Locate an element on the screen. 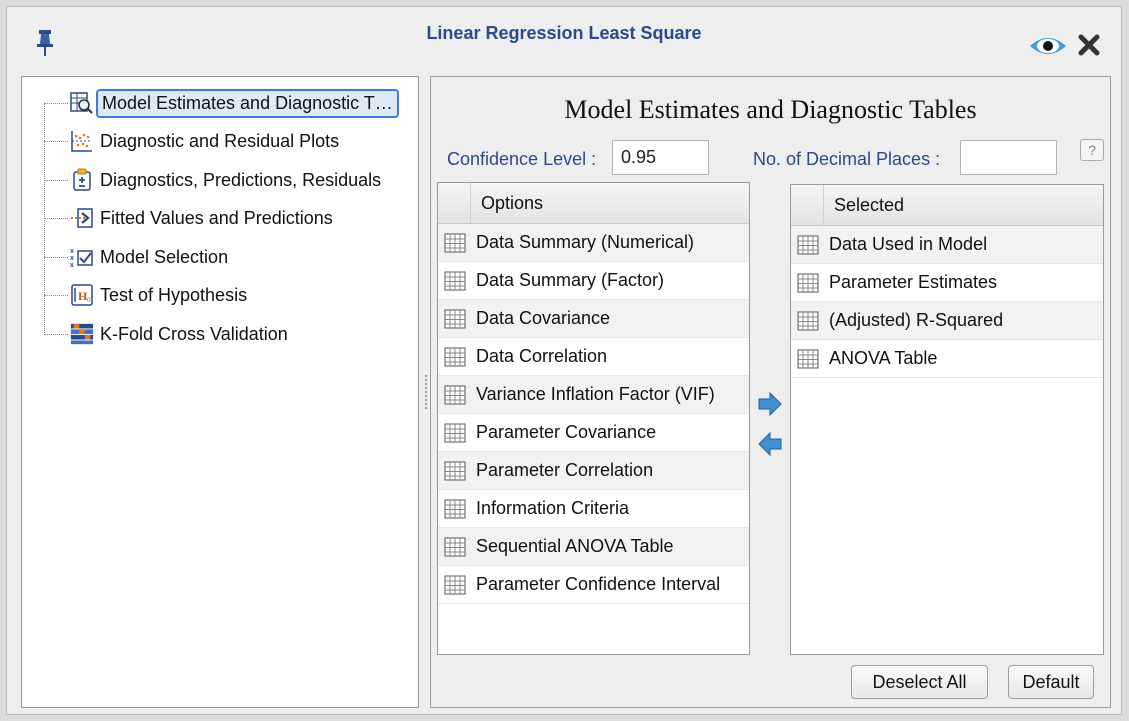  list-item: Parameter Covariance is located at coordinates (593, 433).